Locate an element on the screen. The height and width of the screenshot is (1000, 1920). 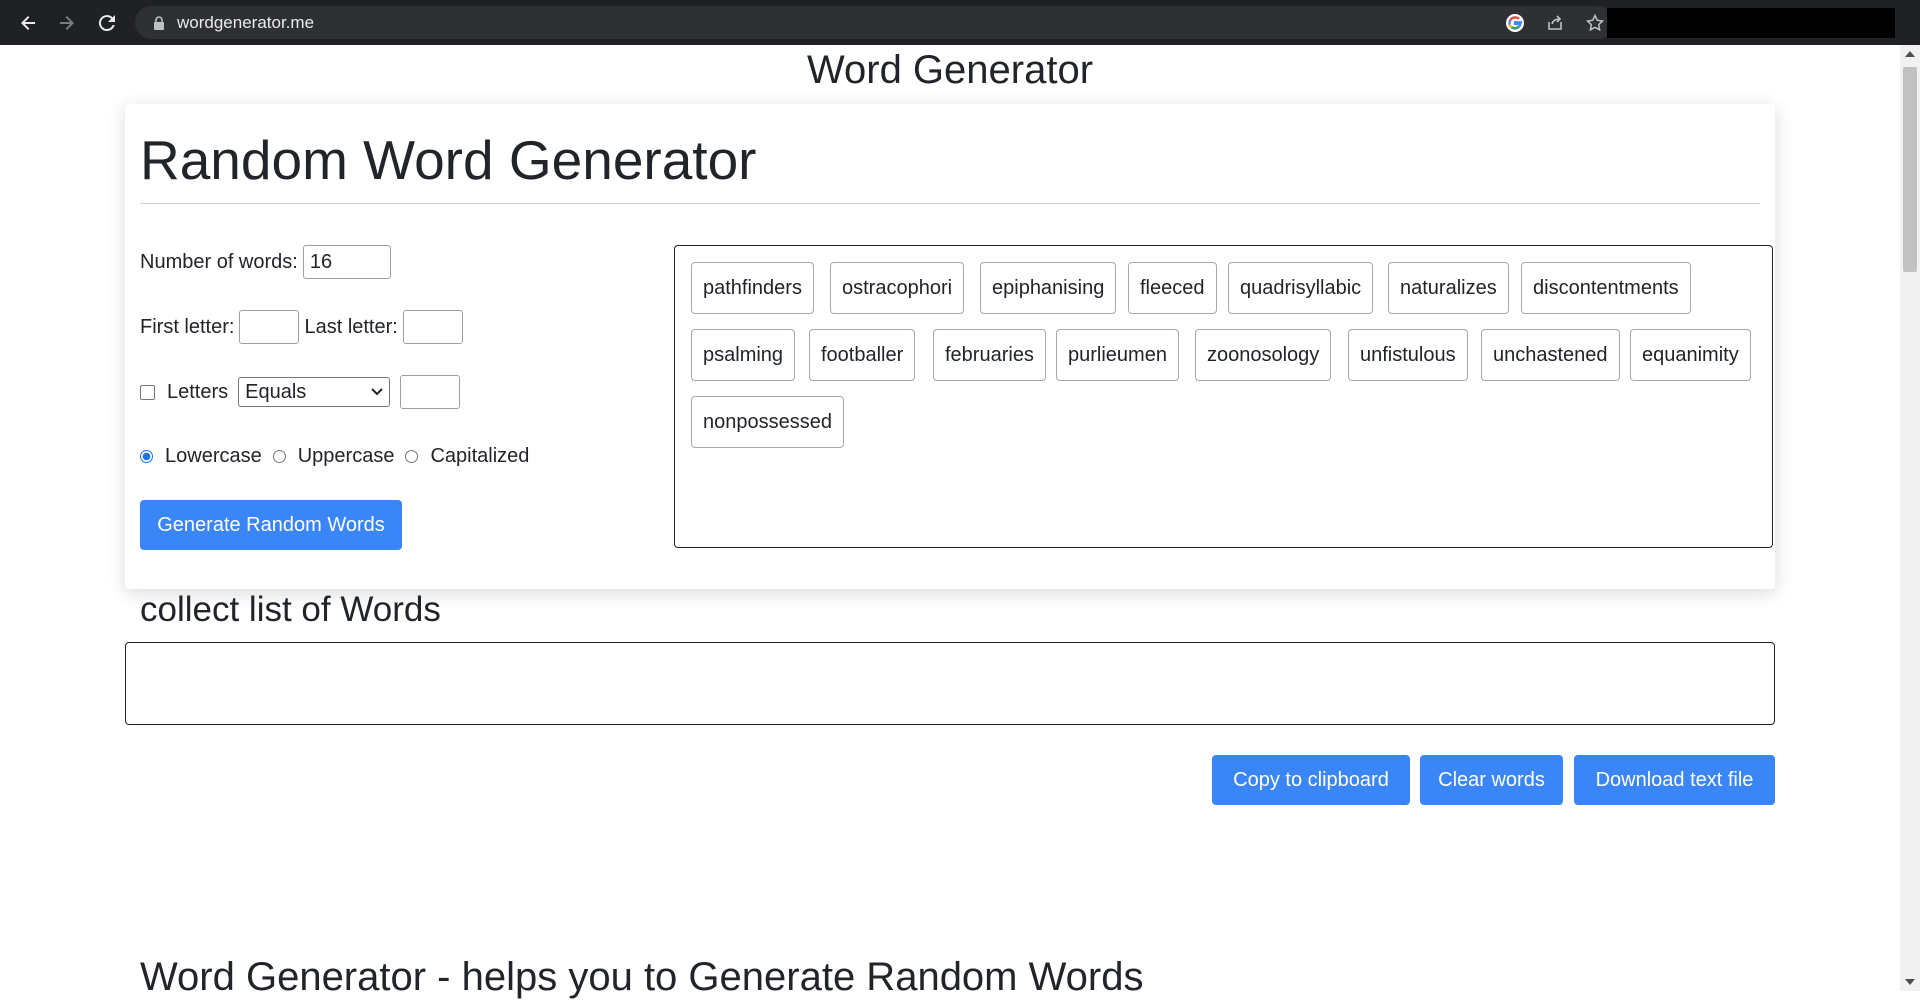
uppercase-label: Uppercase is located at coordinates (346, 456).